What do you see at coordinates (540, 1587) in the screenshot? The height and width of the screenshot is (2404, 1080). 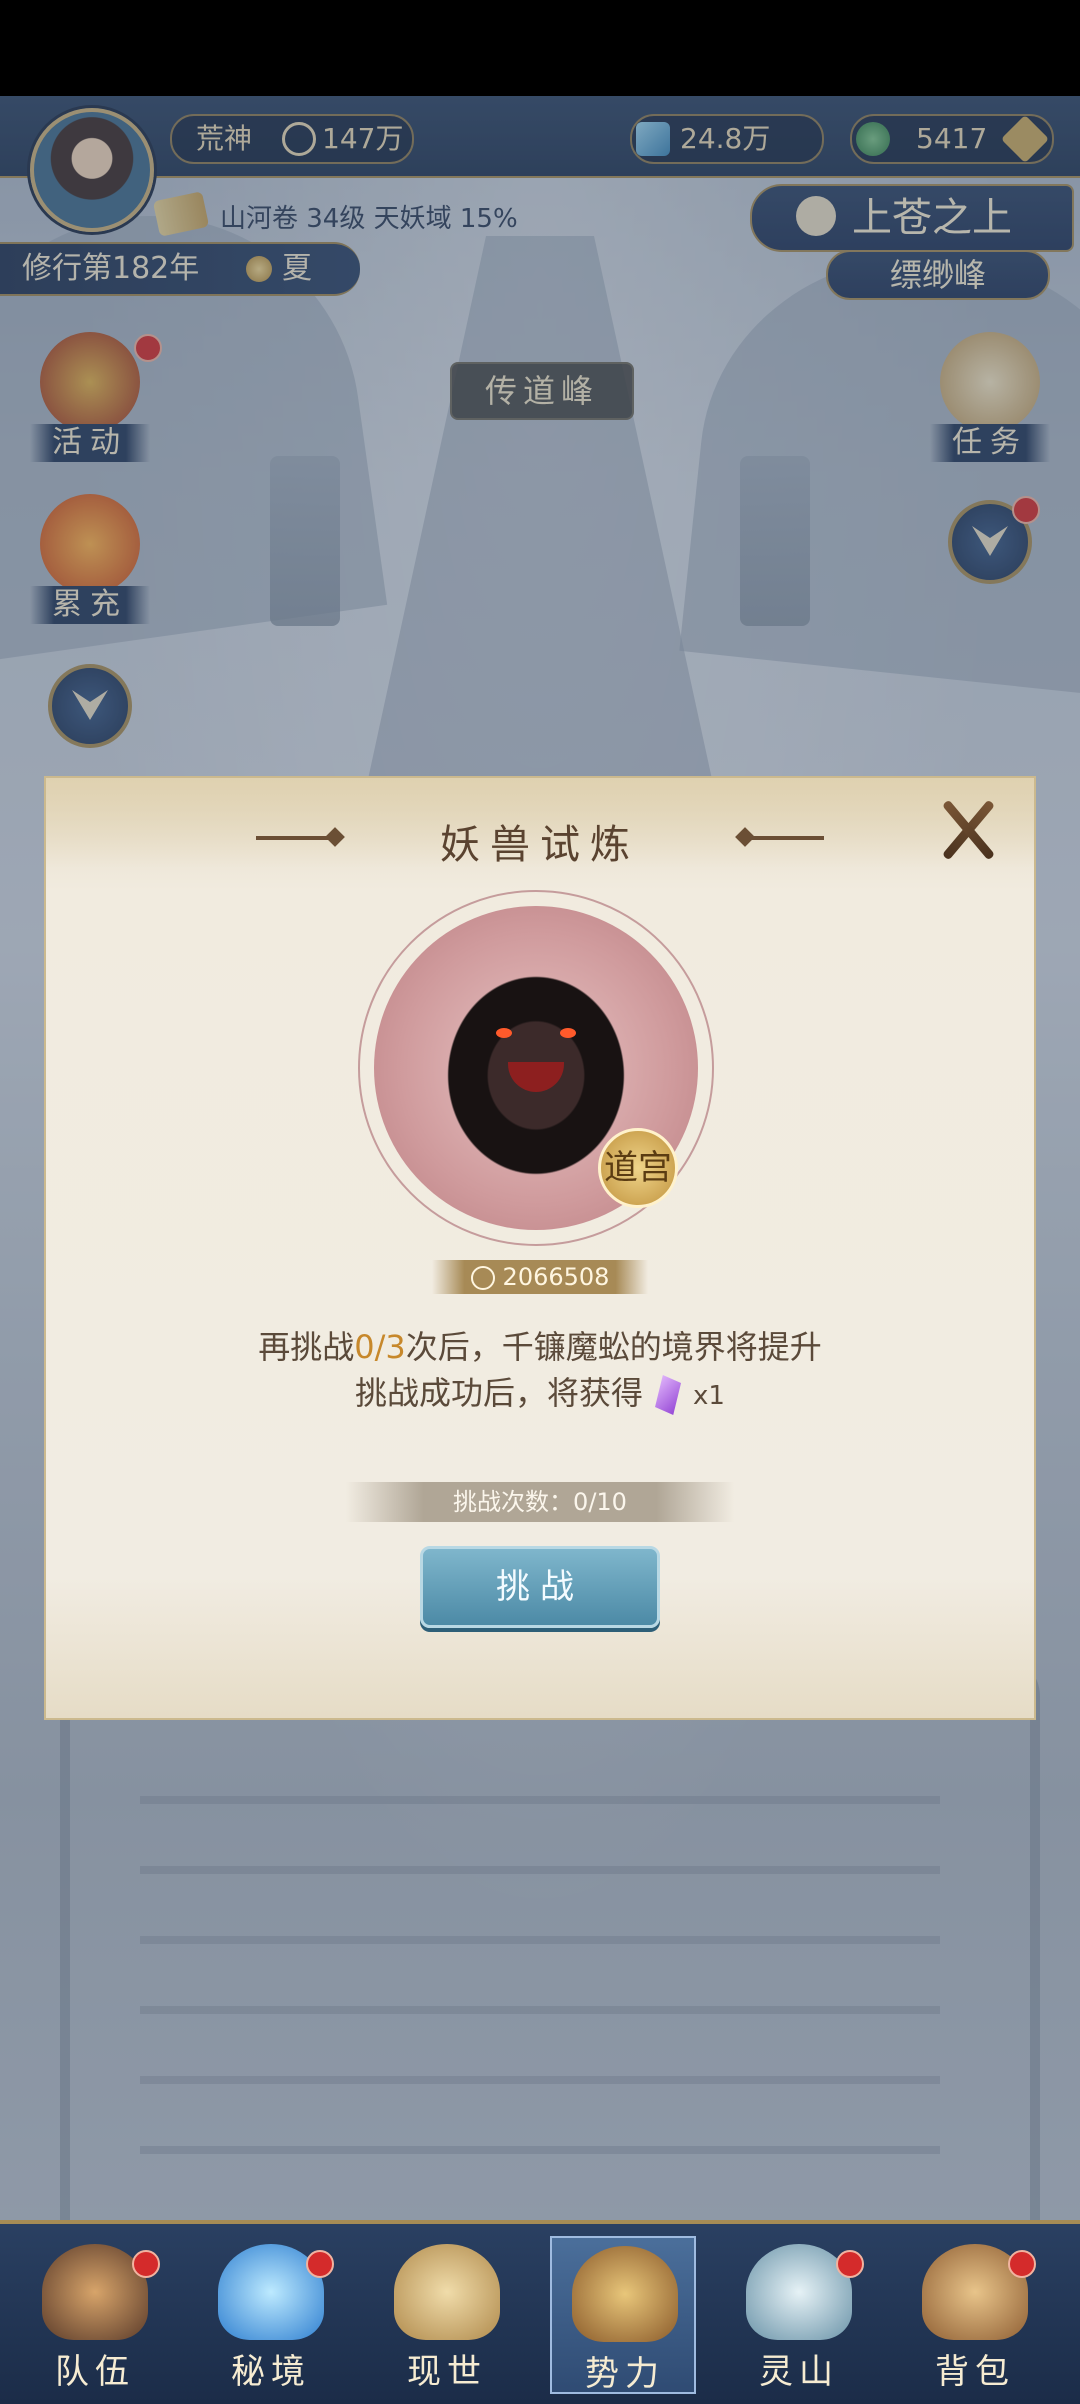 I see `challenge-button: 挑战` at bounding box center [540, 1587].